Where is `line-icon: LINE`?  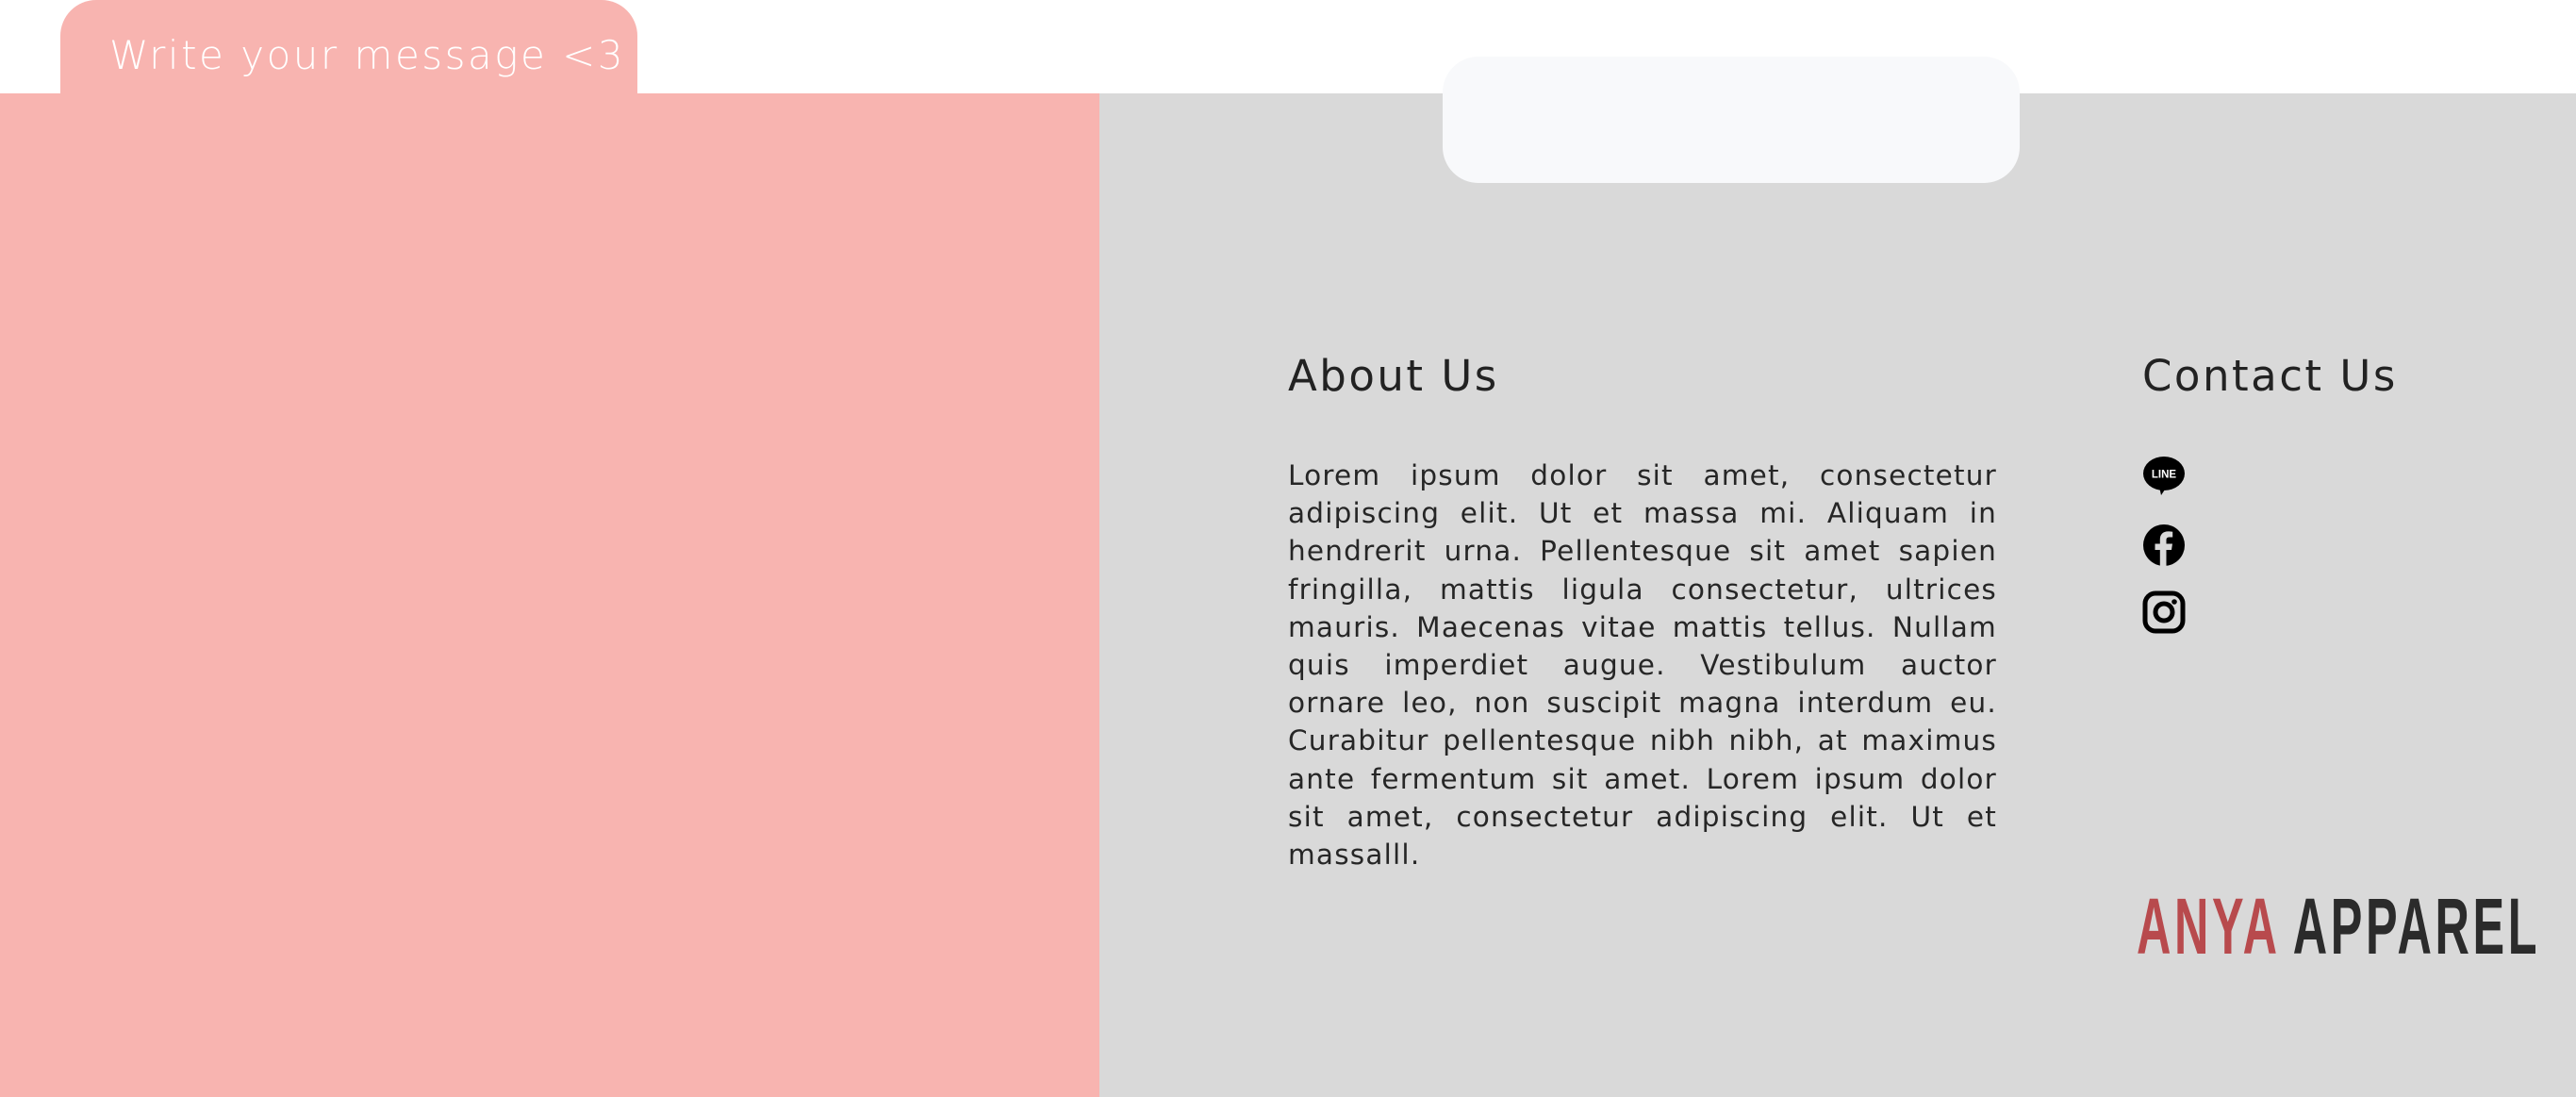 line-icon: LINE is located at coordinates (2164, 476).